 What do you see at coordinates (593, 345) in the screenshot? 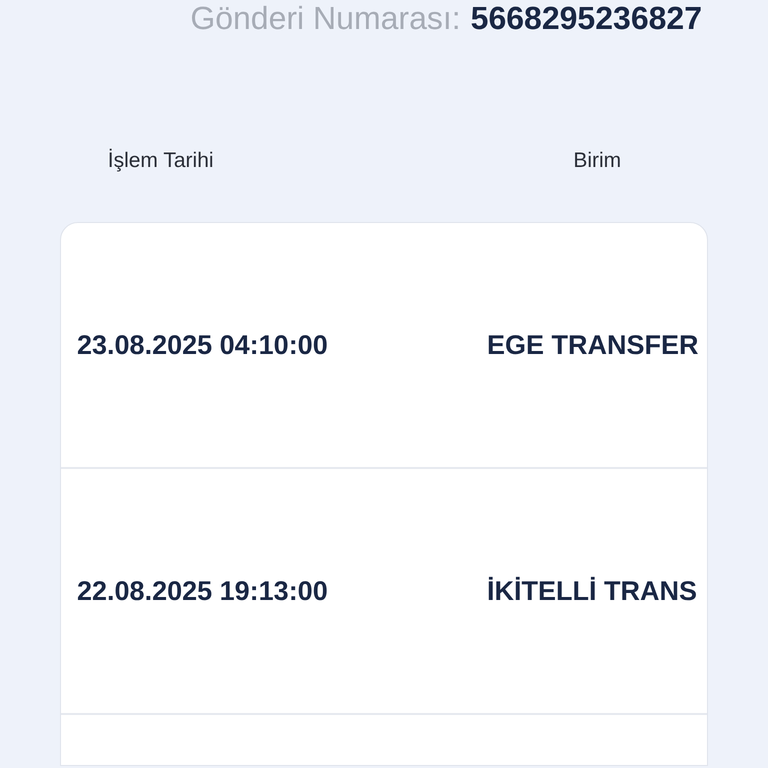
I see `unit-cell: EGE TRANSFER` at bounding box center [593, 345].